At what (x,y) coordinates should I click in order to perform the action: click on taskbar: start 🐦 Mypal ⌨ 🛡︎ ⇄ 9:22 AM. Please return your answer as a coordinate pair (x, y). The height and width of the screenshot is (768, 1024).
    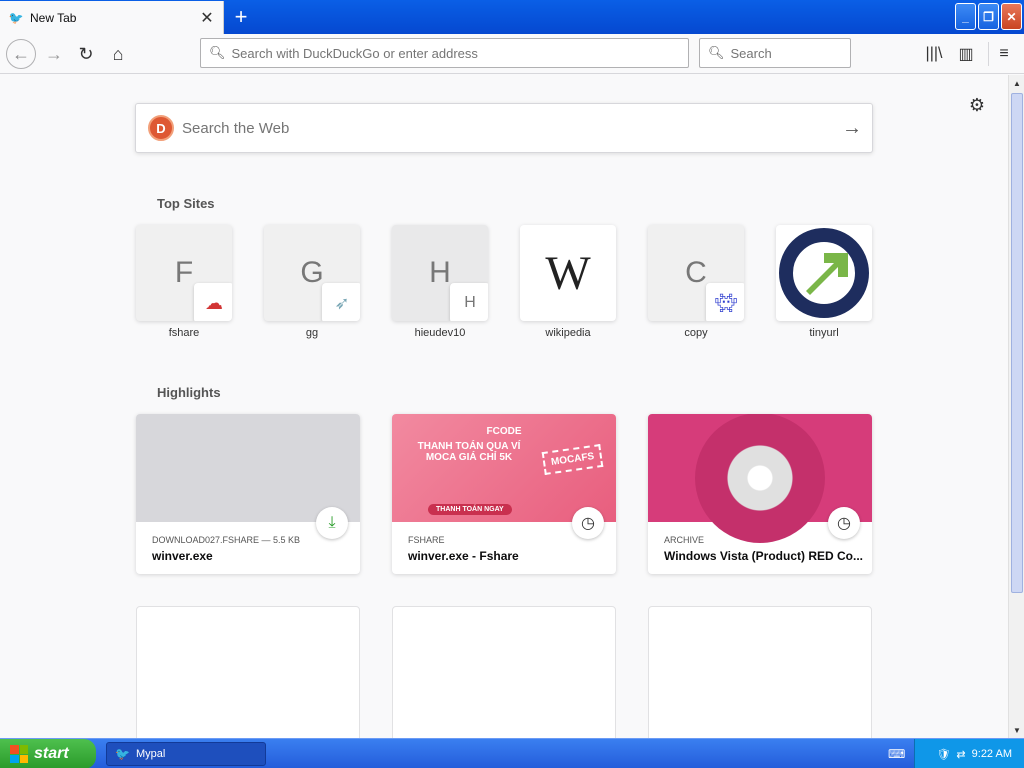
    Looking at the image, I should click on (512, 753).